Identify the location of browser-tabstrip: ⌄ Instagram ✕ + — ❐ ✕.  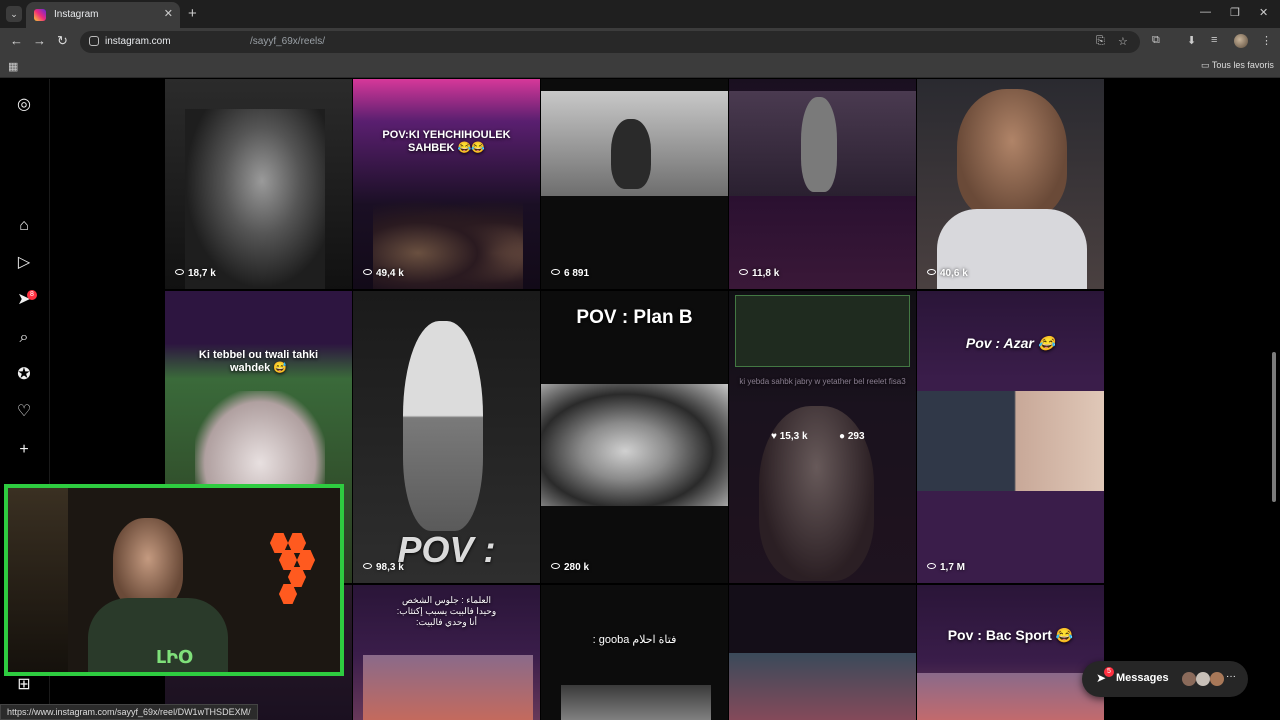
(640, 14).